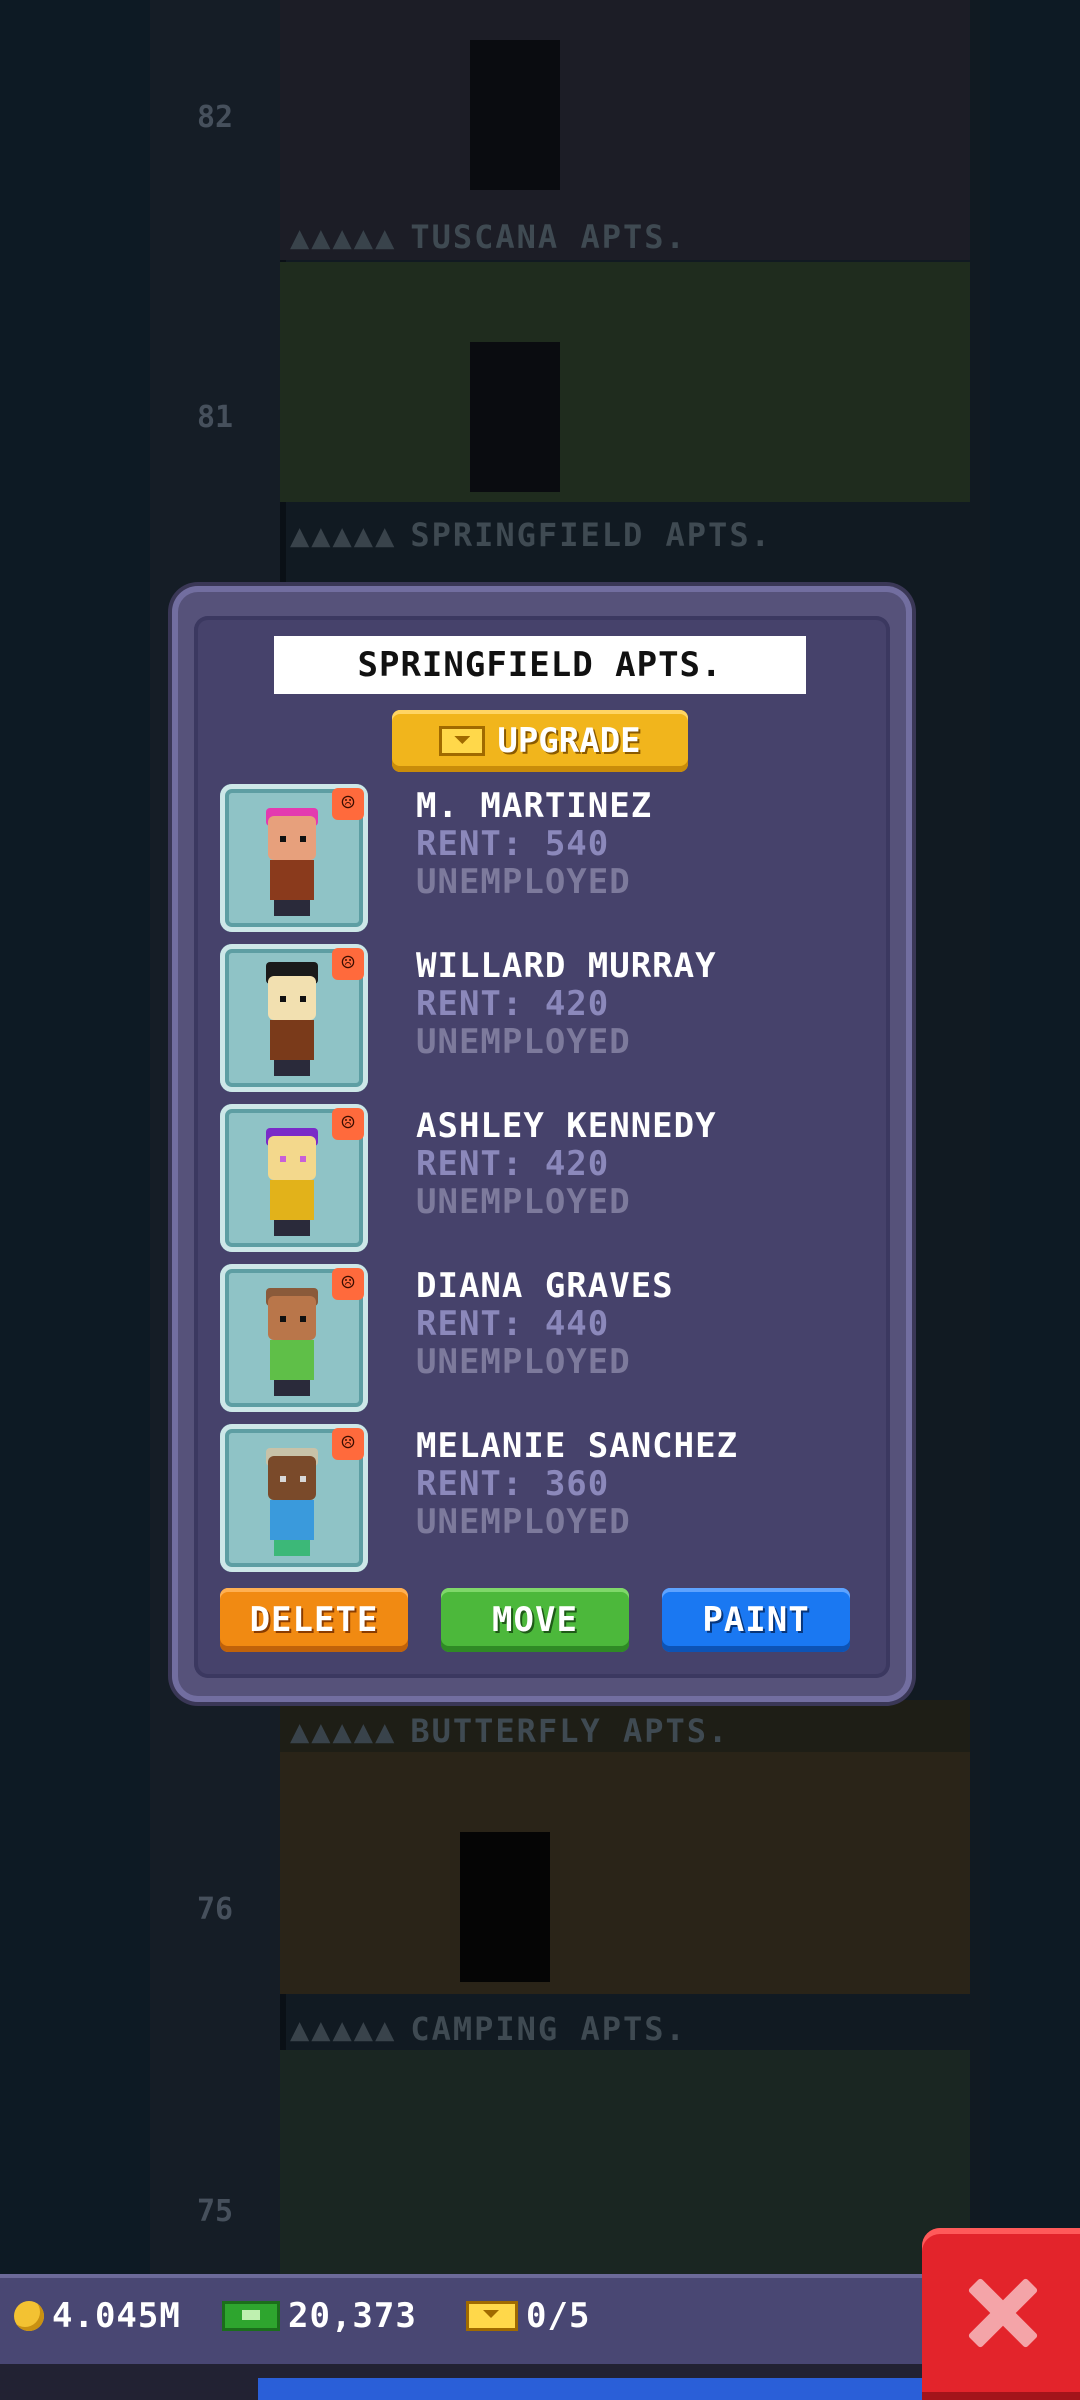 This screenshot has height=2400, width=1080. Describe the element at coordinates (29, 2316) in the screenshot. I see `coin-icon` at that location.